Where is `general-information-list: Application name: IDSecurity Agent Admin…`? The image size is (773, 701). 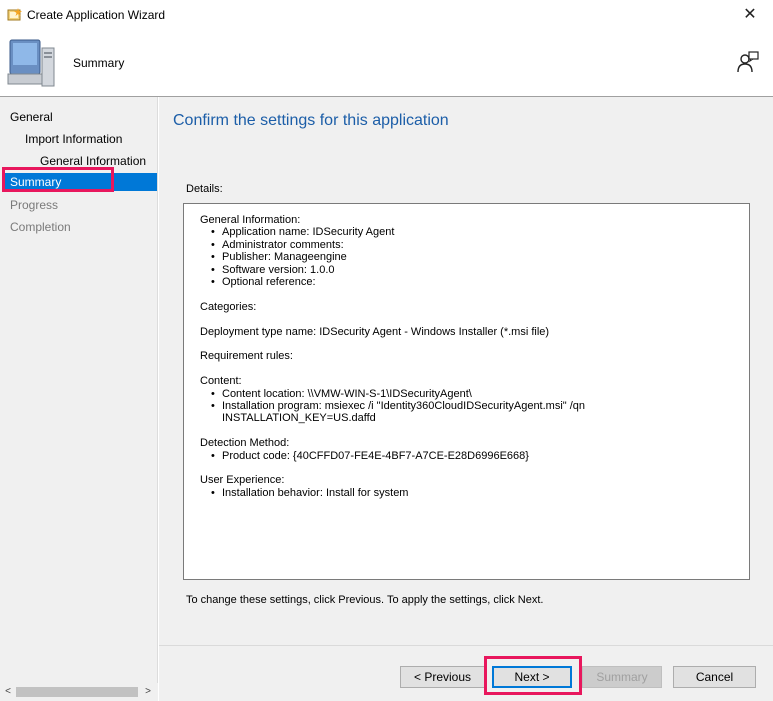 general-information-list: Application name: IDSecurity Agent Admin… is located at coordinates (466, 257).